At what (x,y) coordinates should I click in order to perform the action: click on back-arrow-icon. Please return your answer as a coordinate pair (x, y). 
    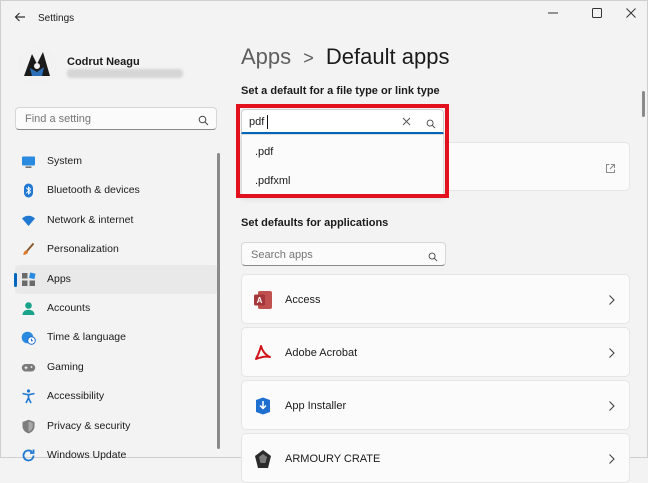
    Looking at the image, I should click on (20, 19).